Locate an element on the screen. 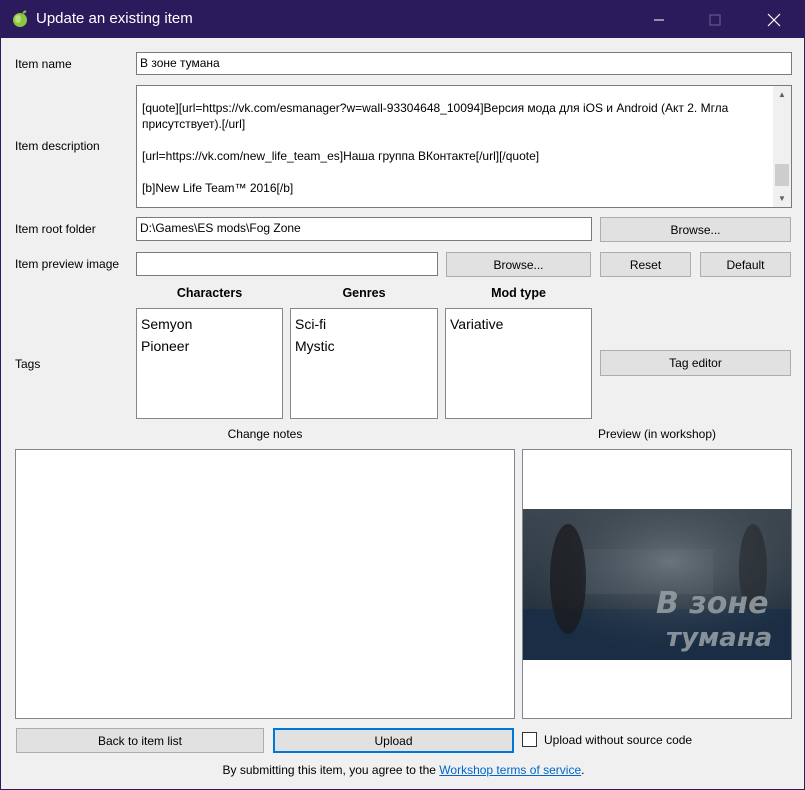 This screenshot has height=790, width=805. window-title: Update an existing item is located at coordinates (114, 18).